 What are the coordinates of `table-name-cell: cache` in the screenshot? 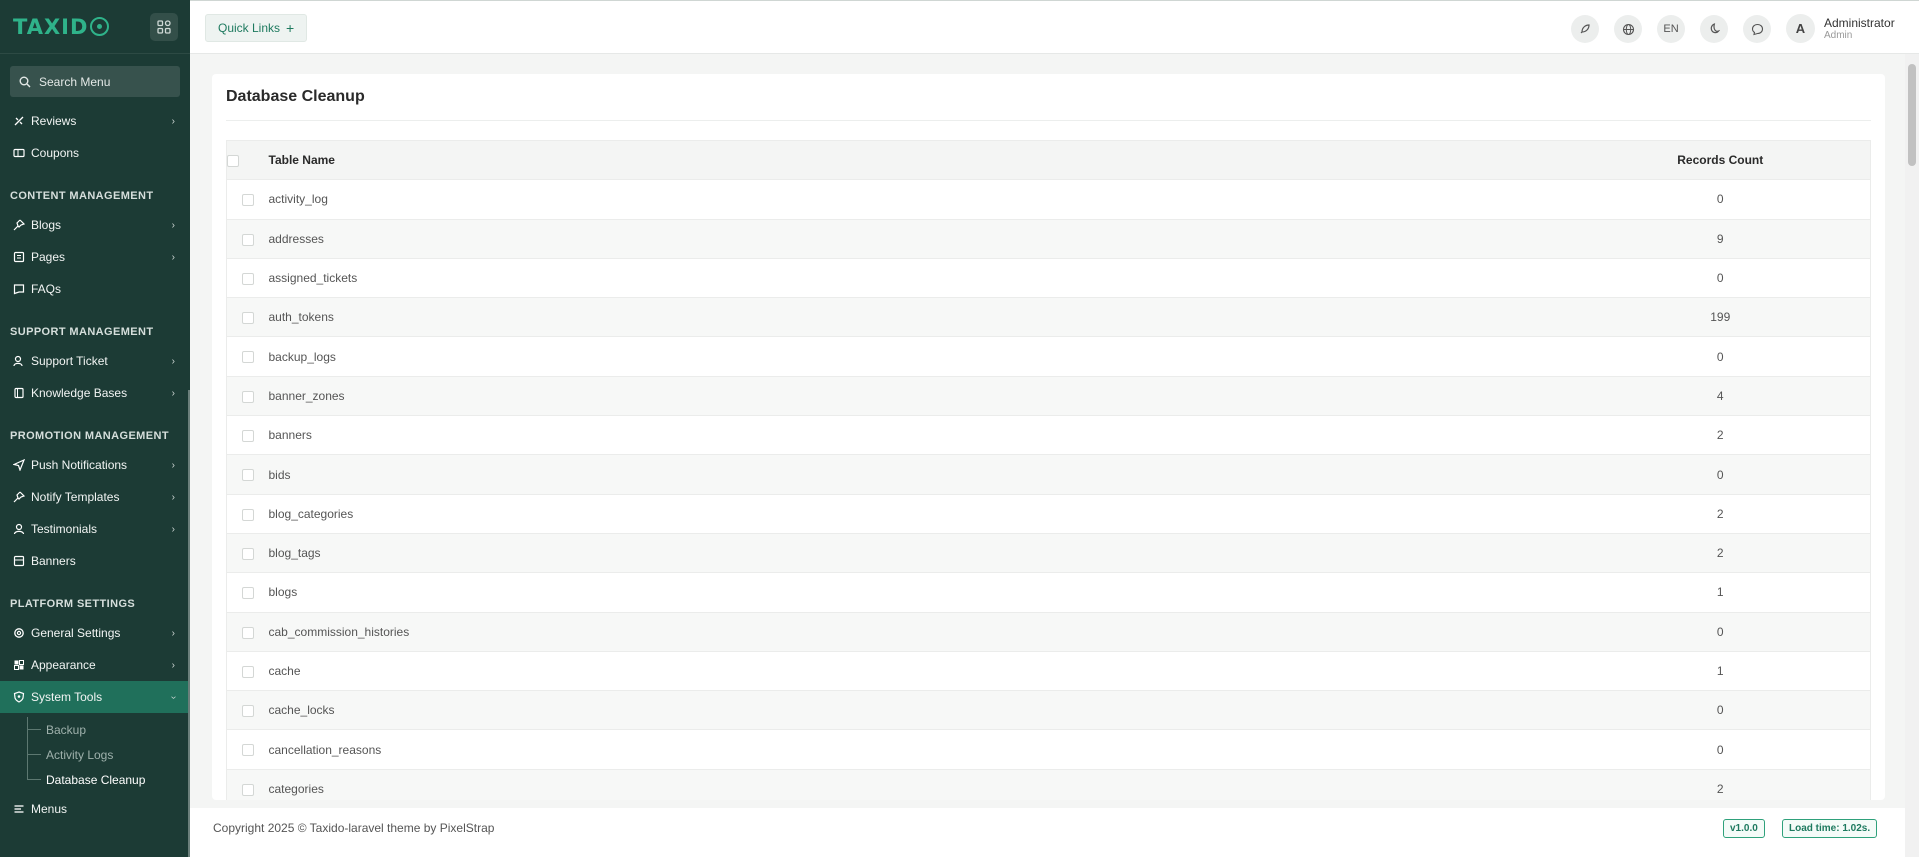 It's located at (919, 671).